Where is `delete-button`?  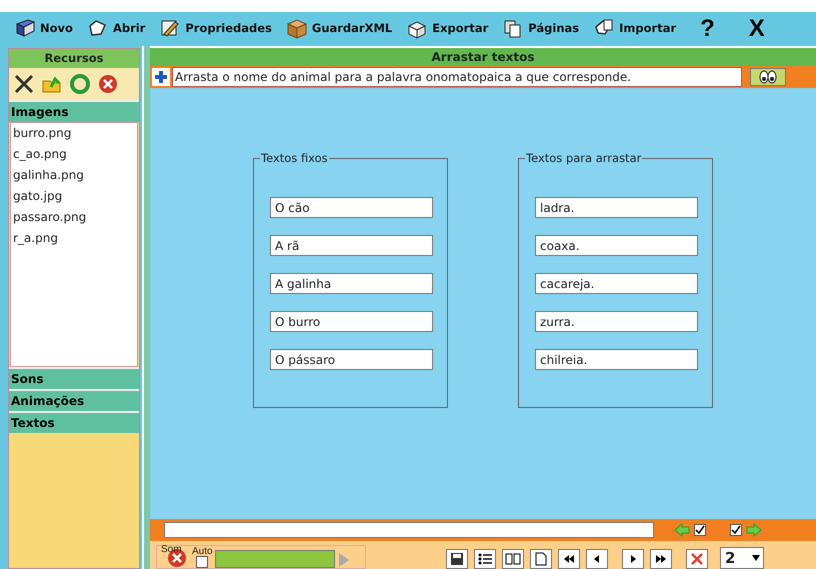
delete-button is located at coordinates (697, 559).